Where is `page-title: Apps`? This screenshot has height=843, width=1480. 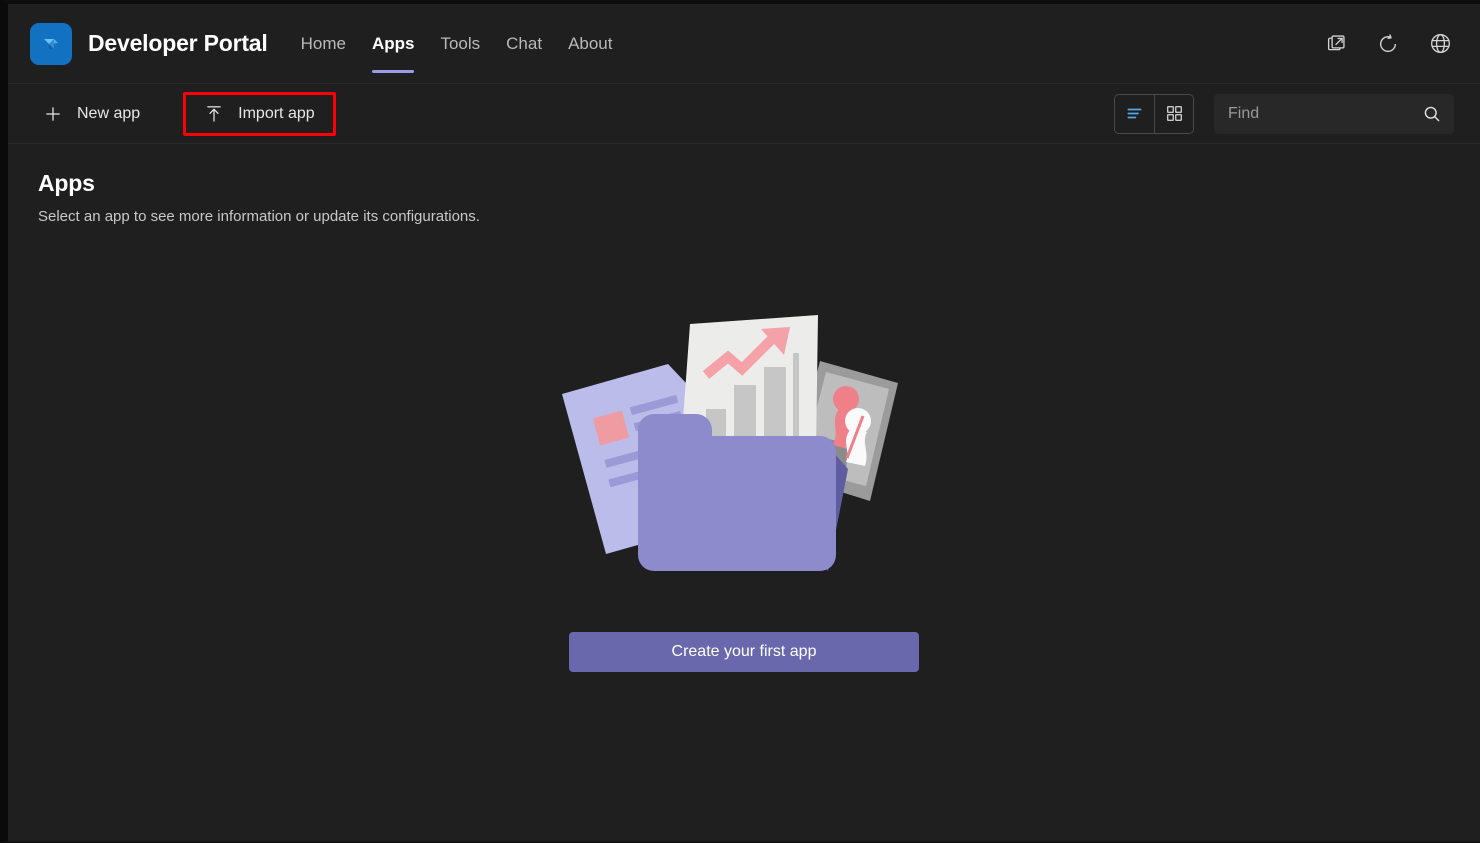
page-title: Apps is located at coordinates (66, 183).